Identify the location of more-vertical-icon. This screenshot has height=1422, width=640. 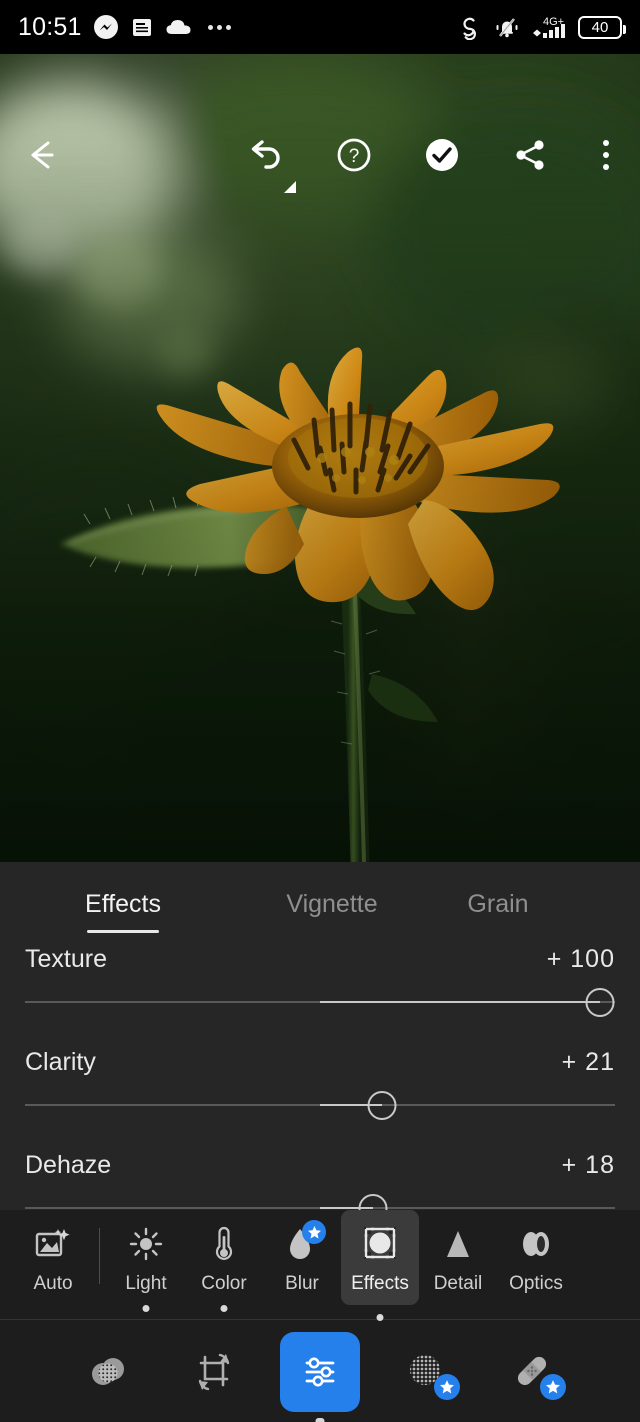
(606, 155).